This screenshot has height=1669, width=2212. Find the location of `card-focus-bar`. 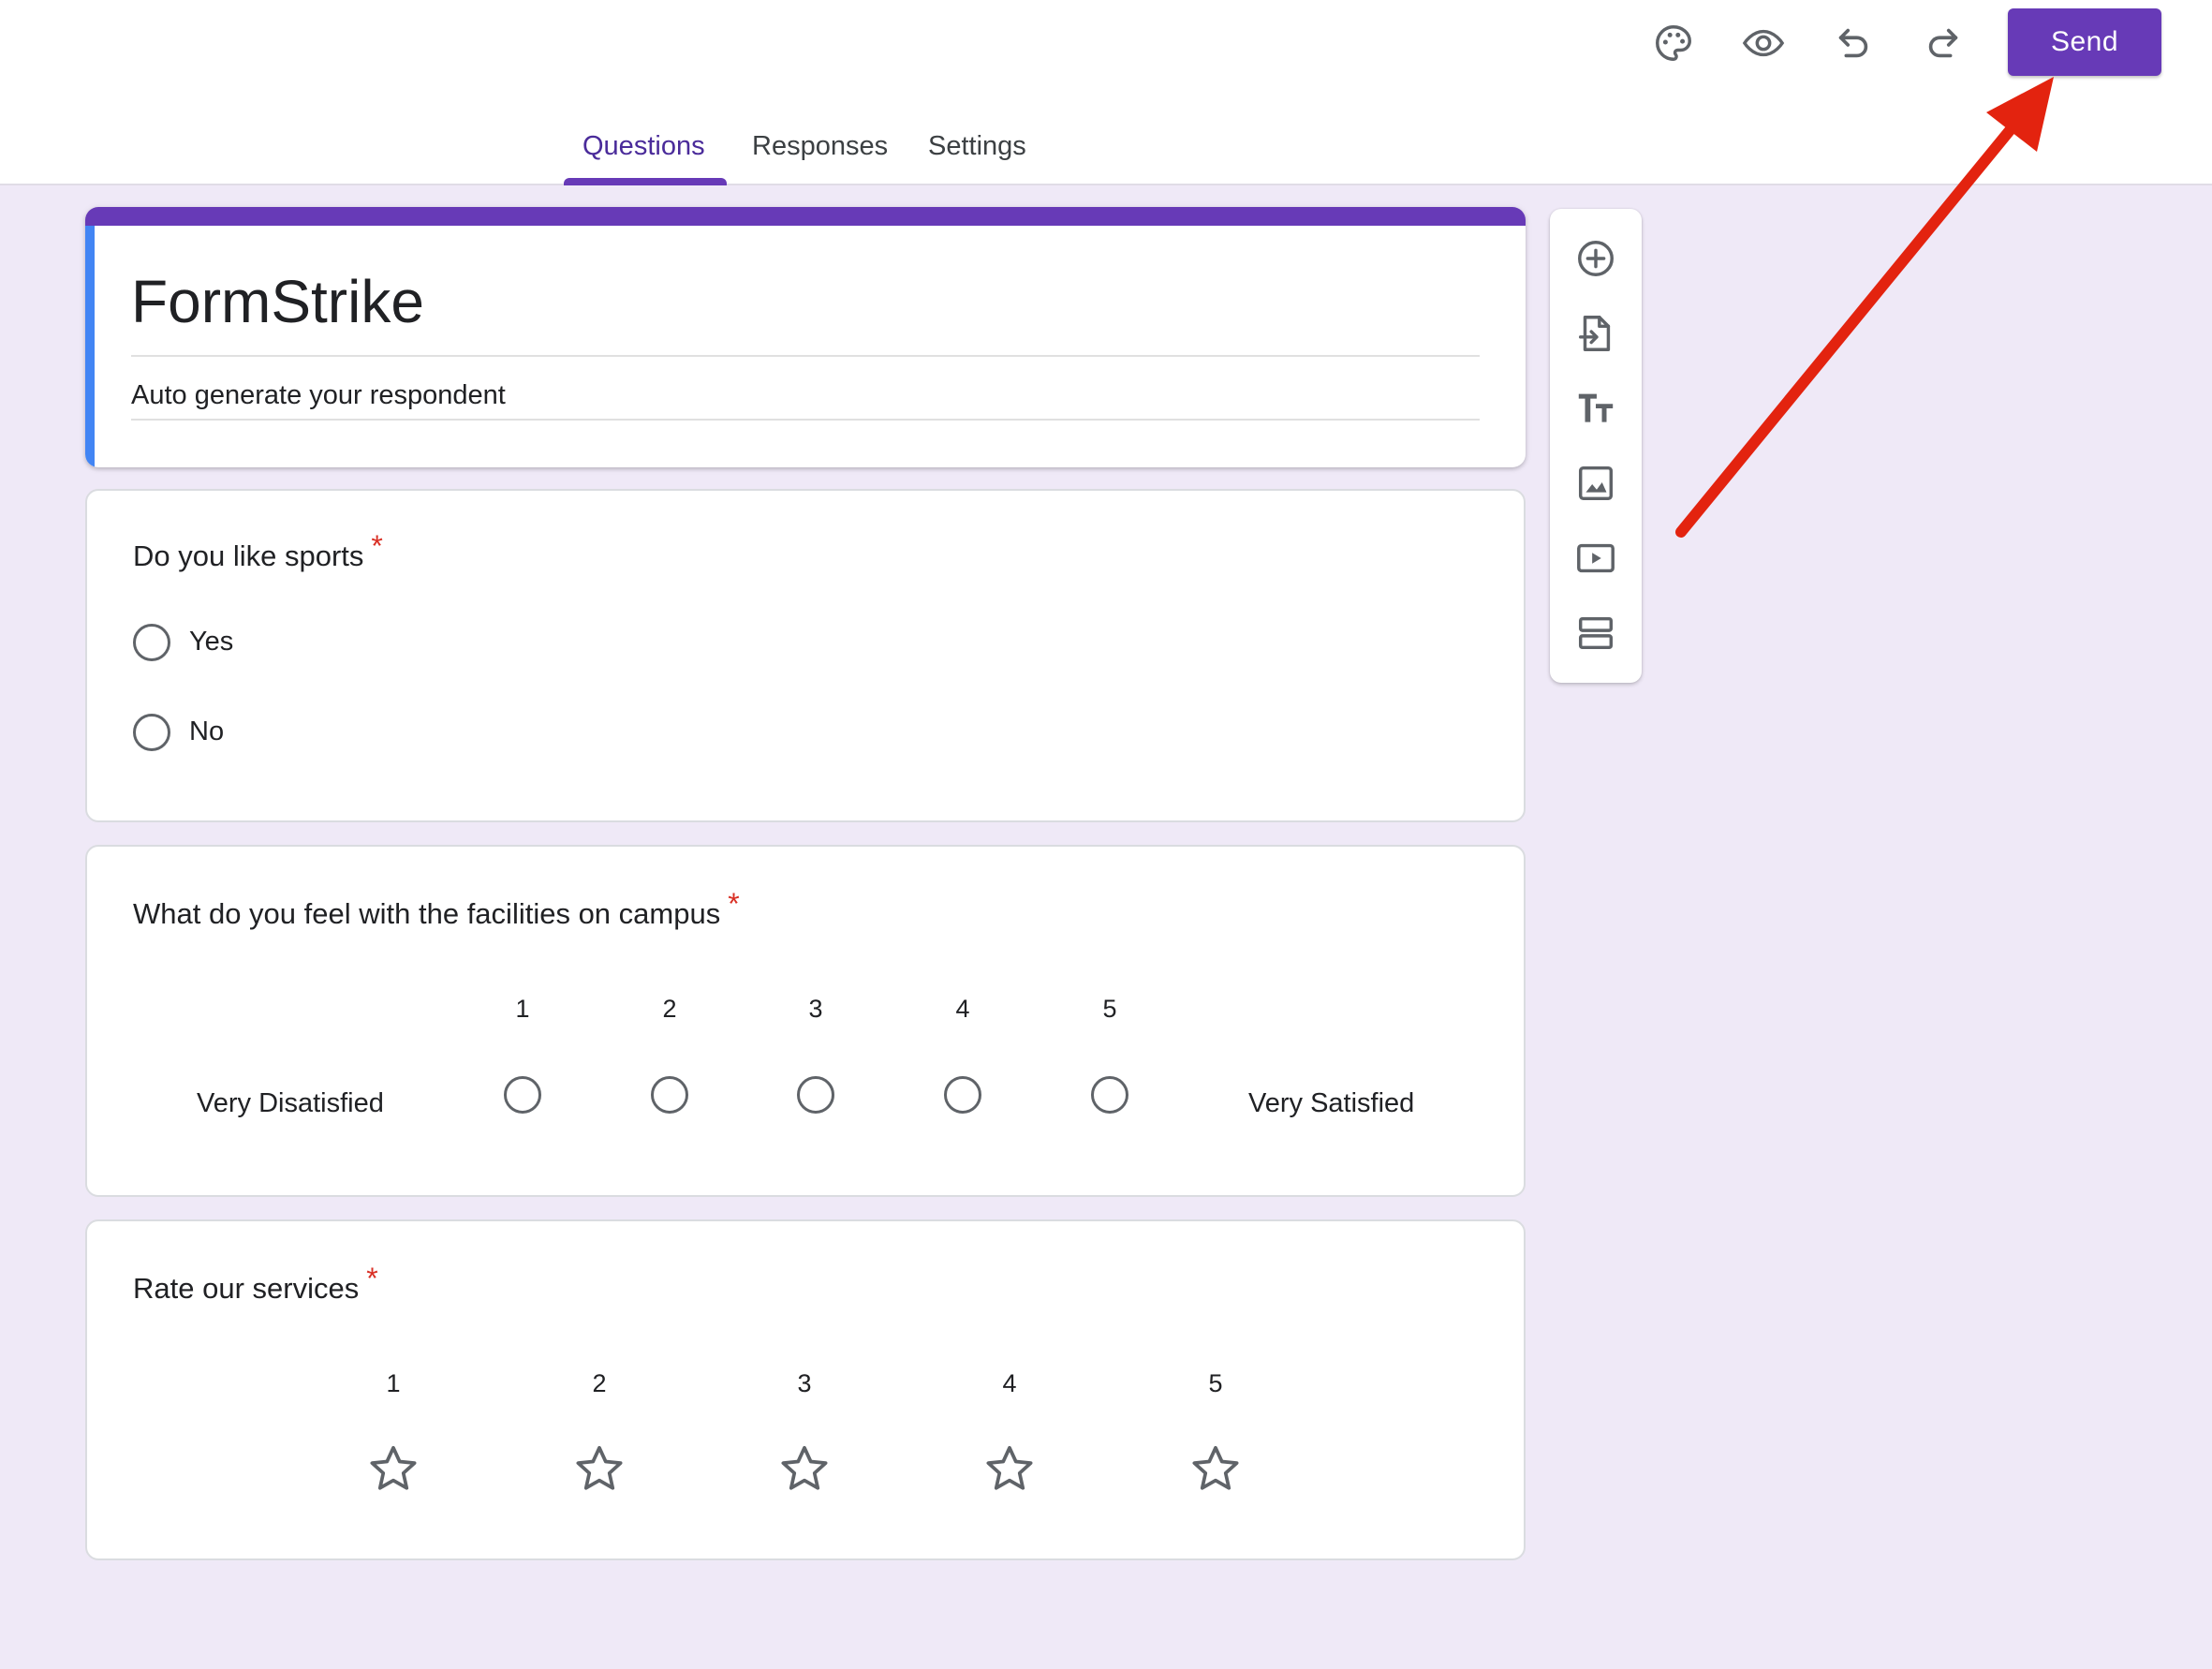

card-focus-bar is located at coordinates (90, 346).